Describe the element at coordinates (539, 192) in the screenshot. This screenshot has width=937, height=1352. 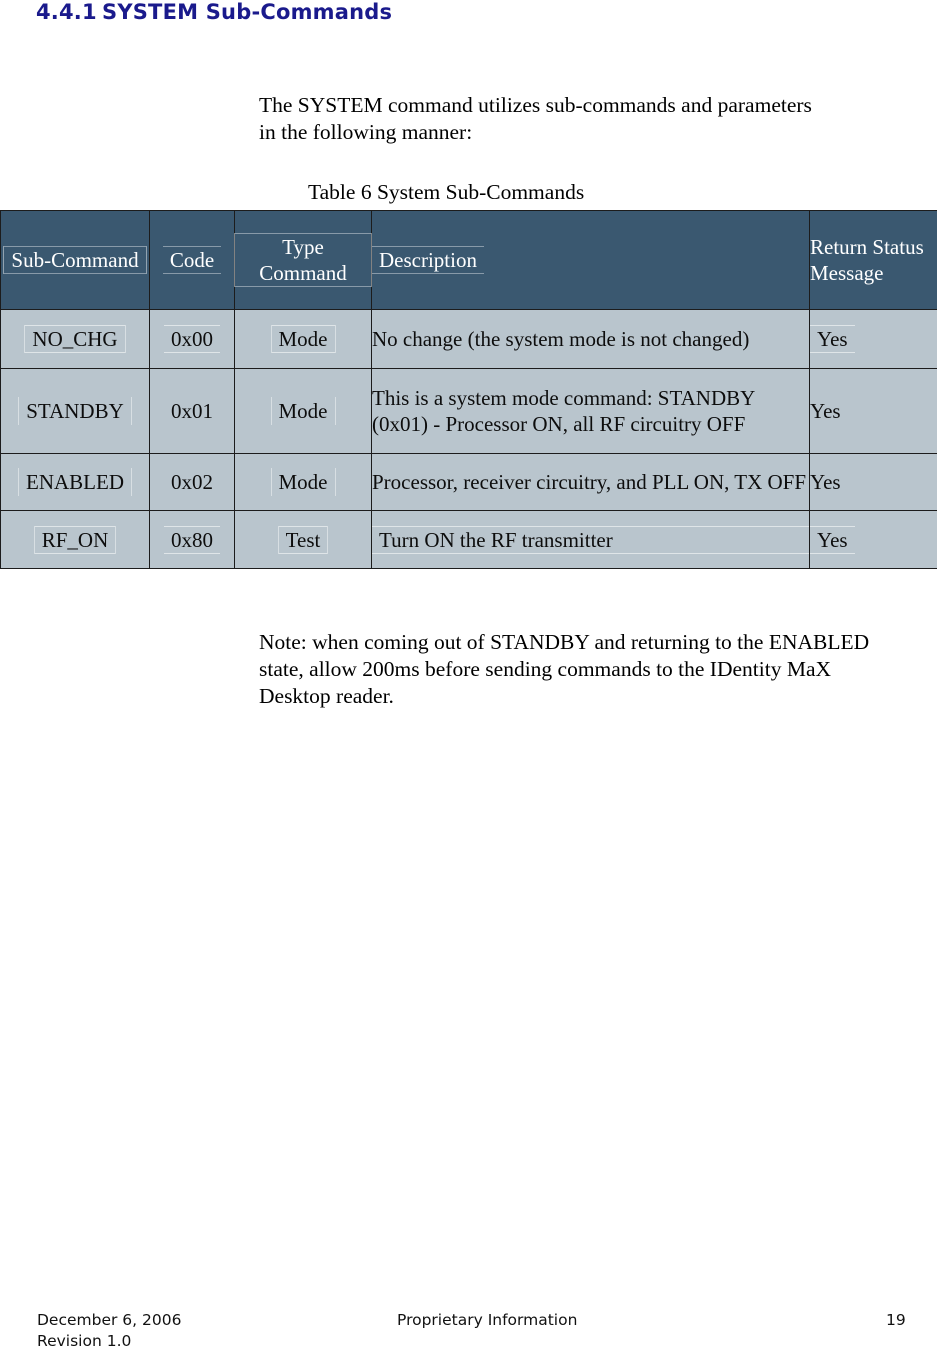
I see `table-caption: Table 6 System Sub-Commands` at that location.